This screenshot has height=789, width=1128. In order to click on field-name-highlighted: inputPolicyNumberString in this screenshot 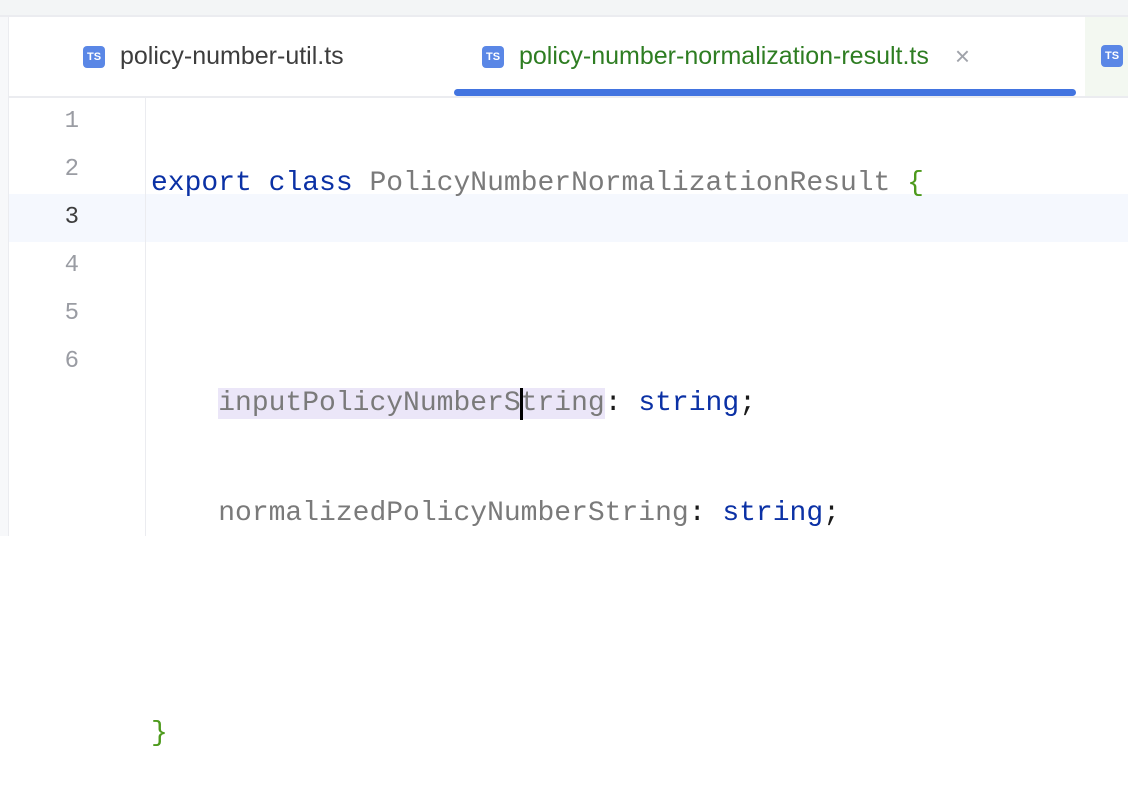, I will do `click(411, 403)`.